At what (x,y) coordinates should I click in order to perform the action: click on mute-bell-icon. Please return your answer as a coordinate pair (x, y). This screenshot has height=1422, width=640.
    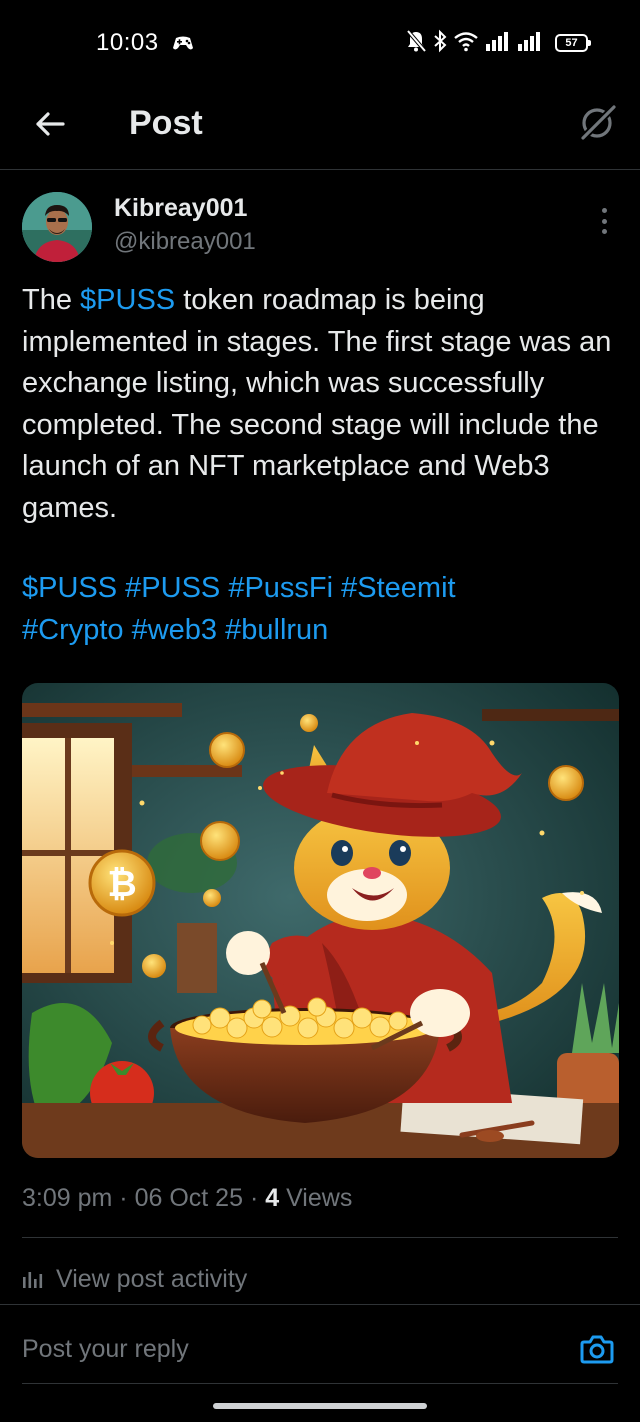
    Looking at the image, I should click on (416, 43).